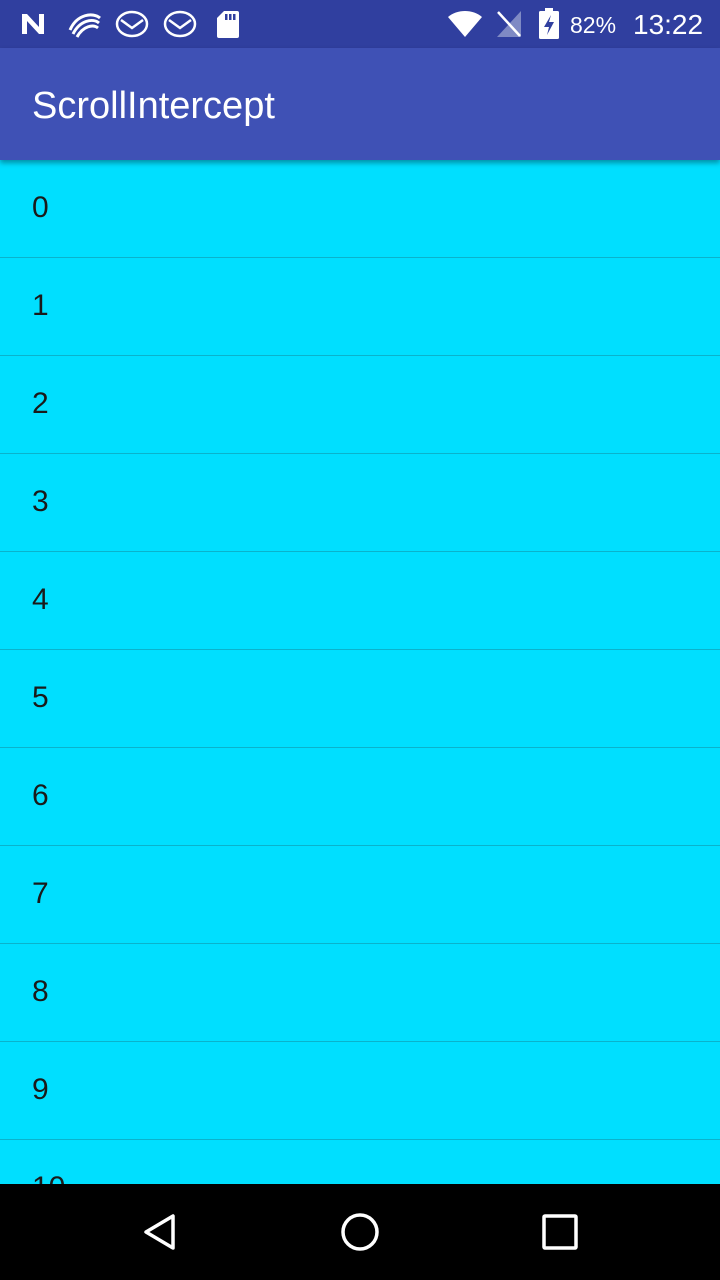 This screenshot has width=720, height=1280. Describe the element at coordinates (40, 991) in the screenshot. I see `list-item-label: 8` at that location.